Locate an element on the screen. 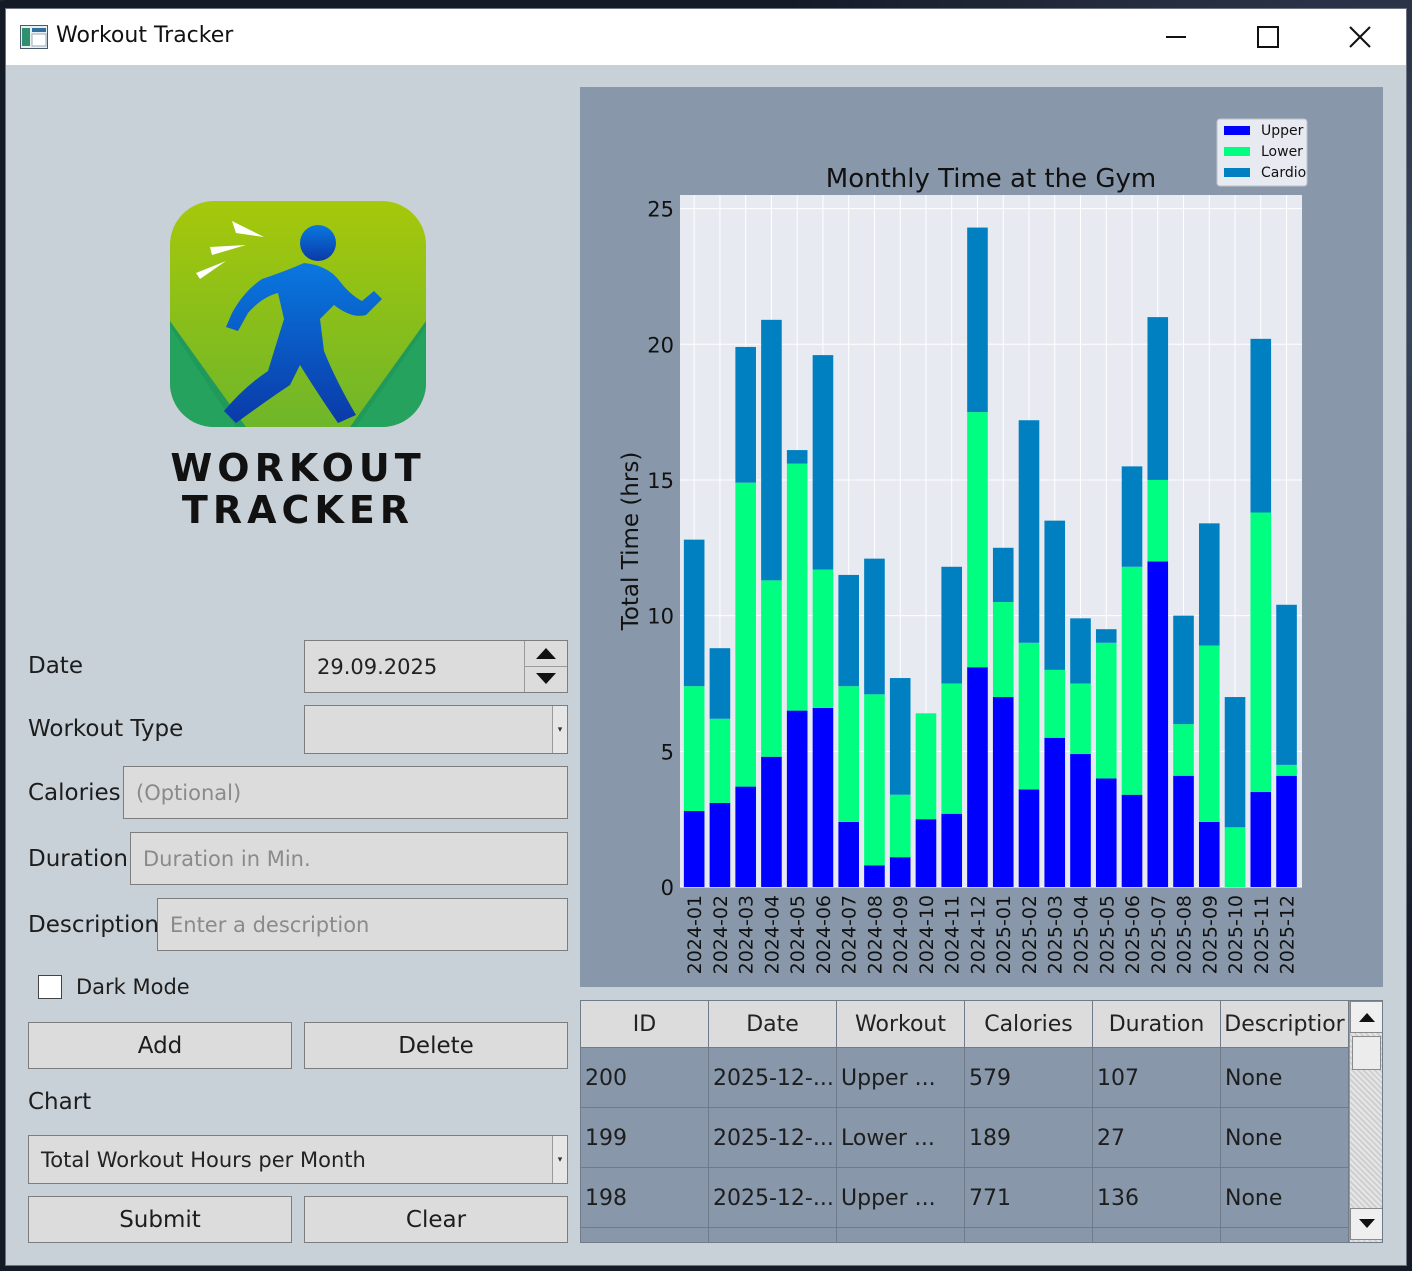 The width and height of the screenshot is (1412, 1271). delete-button: Delete is located at coordinates (436, 1045).